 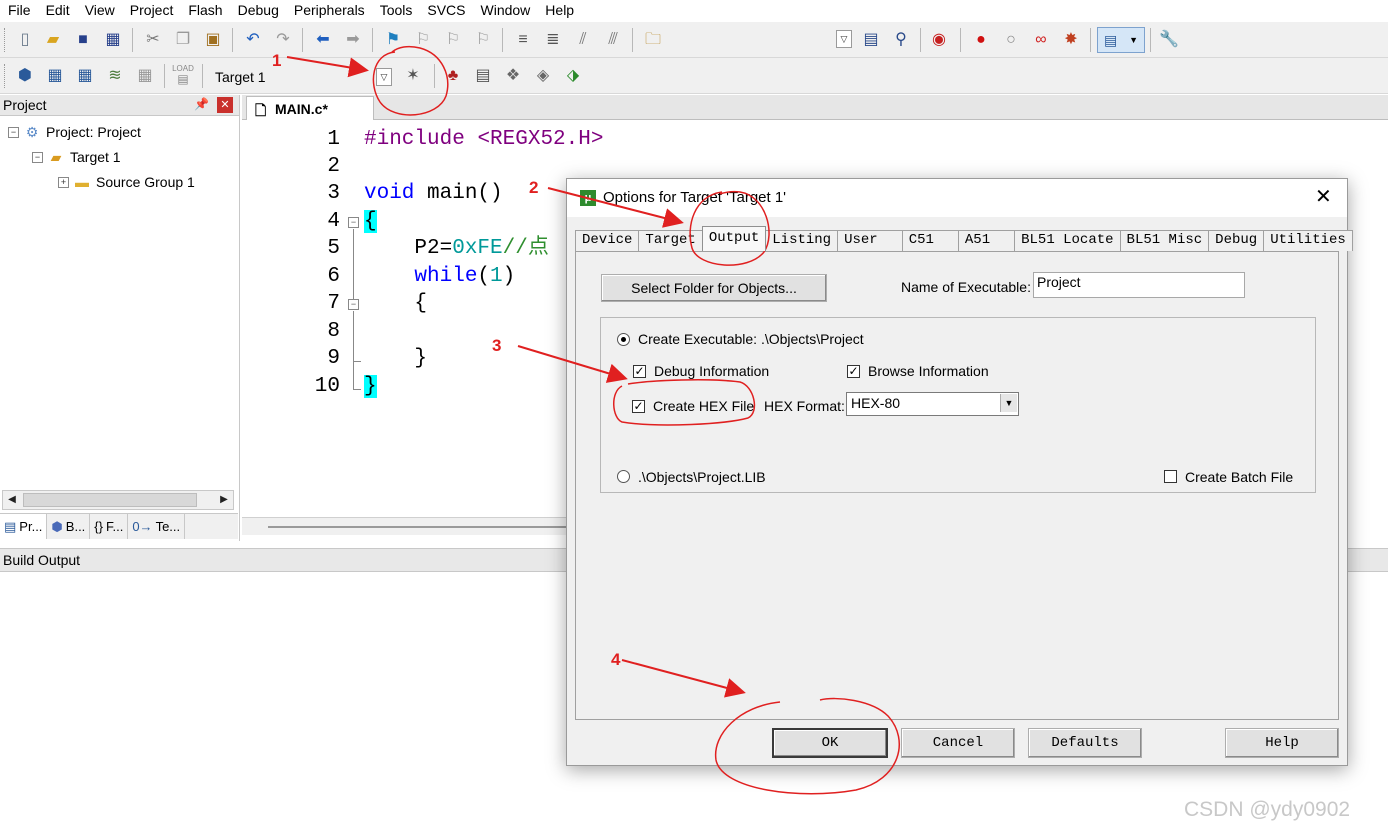 What do you see at coordinates (523, 40) in the screenshot?
I see `indent-icon: ≡` at bounding box center [523, 40].